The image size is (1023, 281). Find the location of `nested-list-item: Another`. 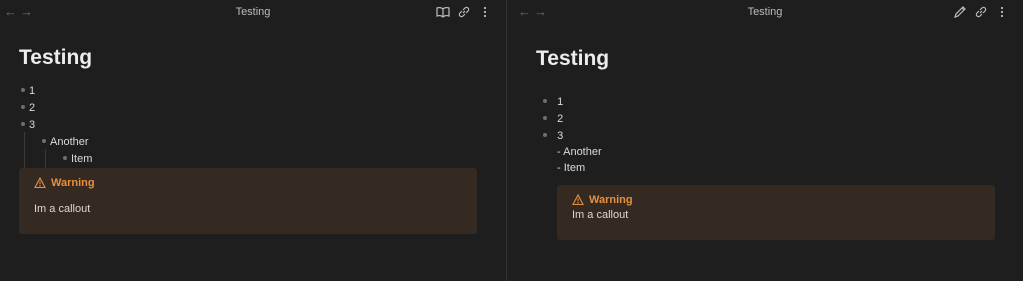

nested-list-item: Another is located at coordinates (65, 142).